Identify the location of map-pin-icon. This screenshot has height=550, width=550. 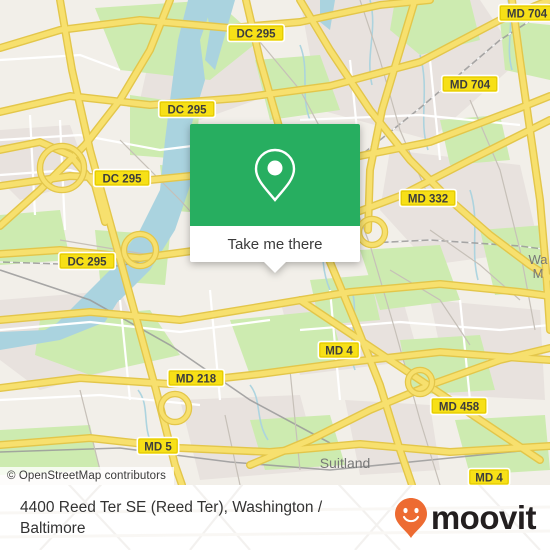
(275, 175).